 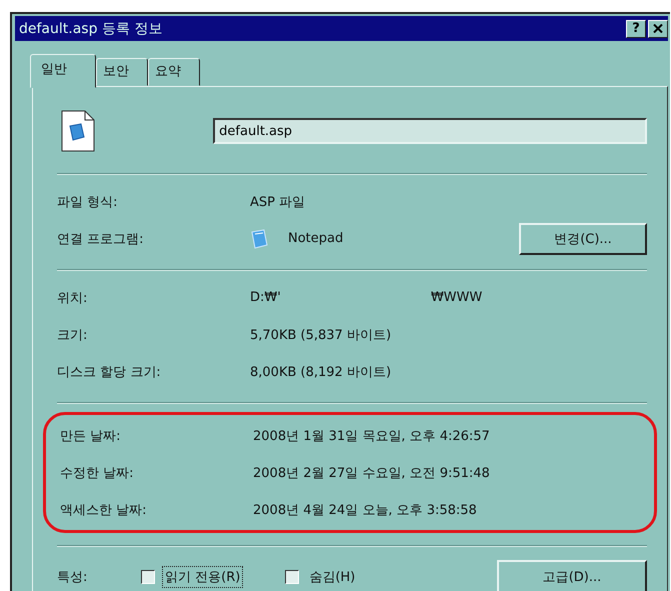 What do you see at coordinates (104, 510) in the screenshot?
I see `property-label: 액세스한 날짜:` at bounding box center [104, 510].